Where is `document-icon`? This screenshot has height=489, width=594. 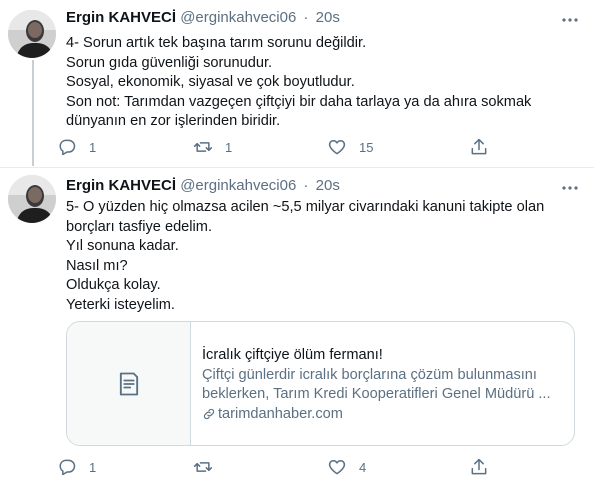 document-icon is located at coordinates (128, 383).